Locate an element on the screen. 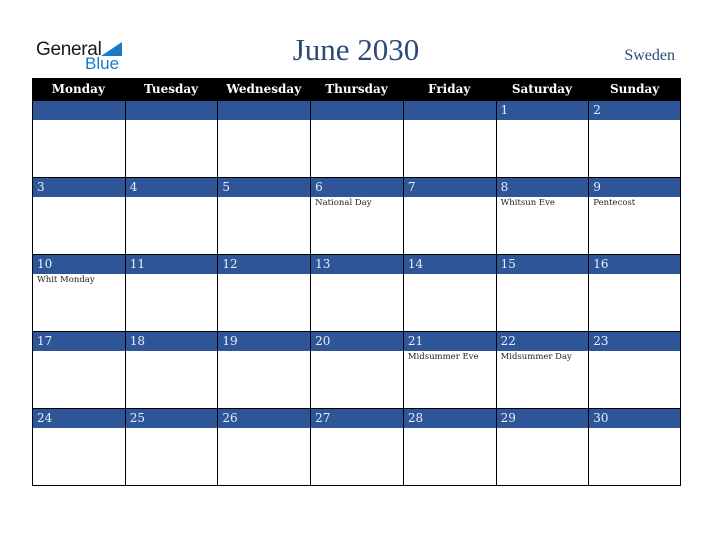 The image size is (712, 550). day-number: 22 is located at coordinates (542, 341).